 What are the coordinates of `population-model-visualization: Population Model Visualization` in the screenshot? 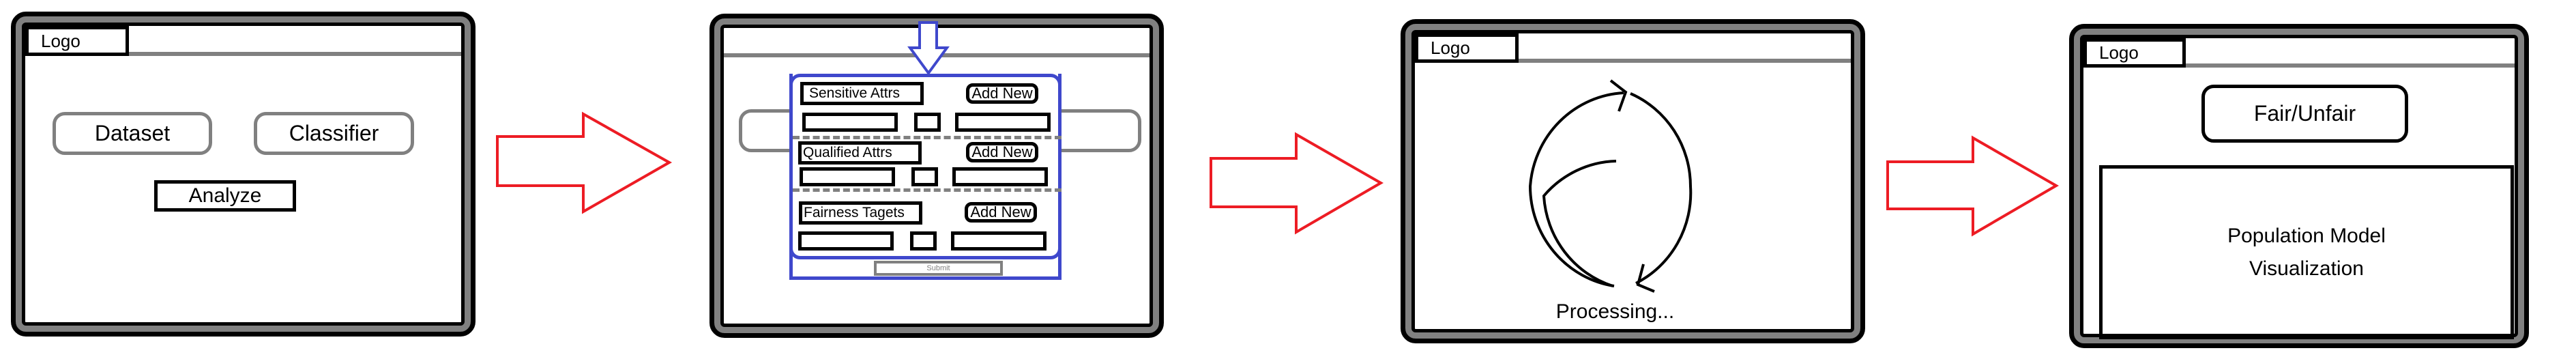 It's located at (2306, 252).